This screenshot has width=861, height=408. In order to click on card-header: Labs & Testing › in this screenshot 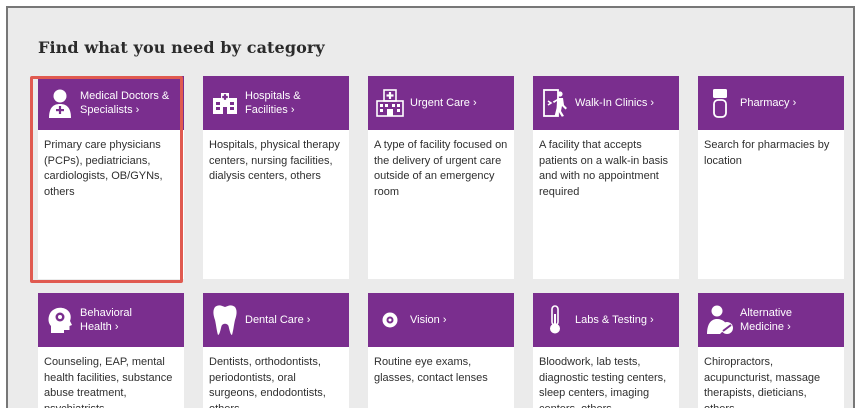, I will do `click(606, 320)`.